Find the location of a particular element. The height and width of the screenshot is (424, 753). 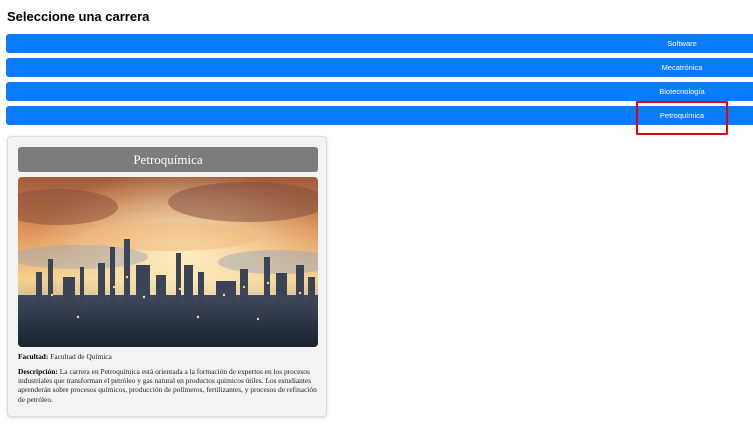

career-button-label: Petroquímica is located at coordinates (682, 115).